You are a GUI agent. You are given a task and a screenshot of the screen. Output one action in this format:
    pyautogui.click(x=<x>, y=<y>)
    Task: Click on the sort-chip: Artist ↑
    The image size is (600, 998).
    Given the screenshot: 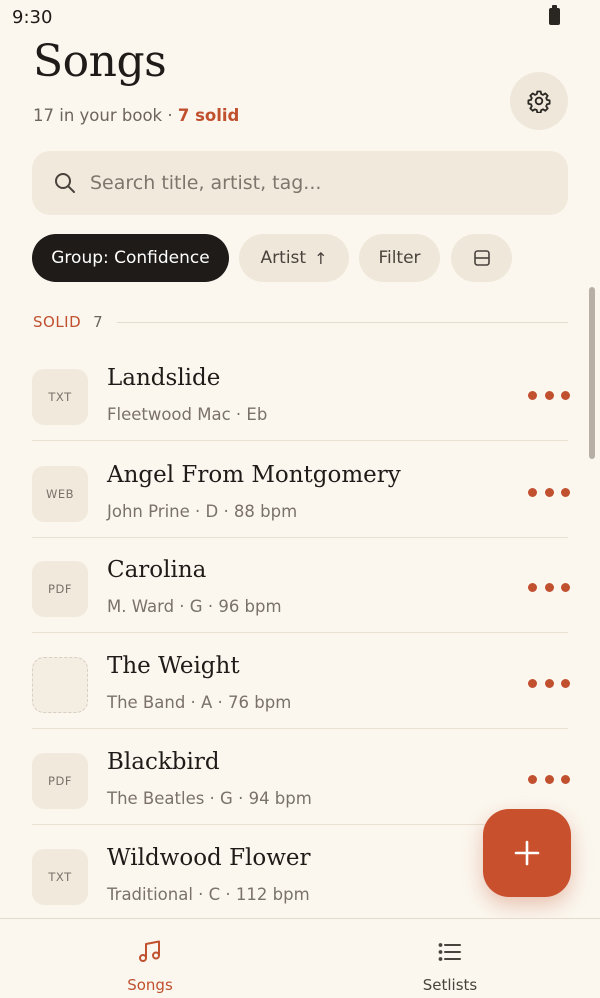 What is the action you would take?
    pyautogui.click(x=294, y=258)
    